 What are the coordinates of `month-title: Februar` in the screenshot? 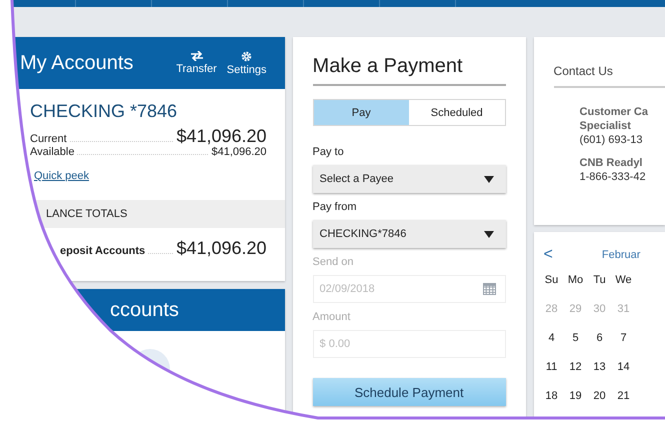 It's located at (621, 255).